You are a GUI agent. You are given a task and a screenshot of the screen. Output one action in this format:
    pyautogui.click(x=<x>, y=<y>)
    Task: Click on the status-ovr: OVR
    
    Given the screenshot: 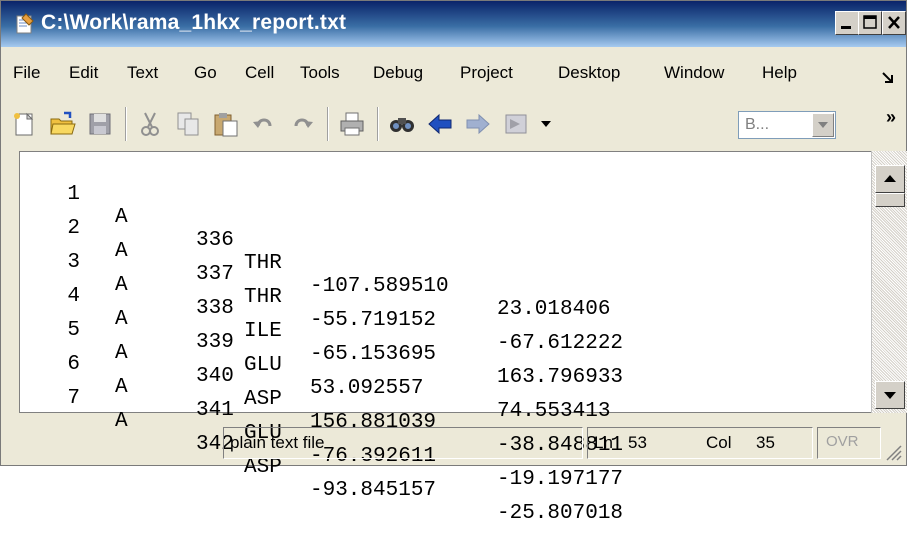 What is the action you would take?
    pyautogui.click(x=849, y=443)
    